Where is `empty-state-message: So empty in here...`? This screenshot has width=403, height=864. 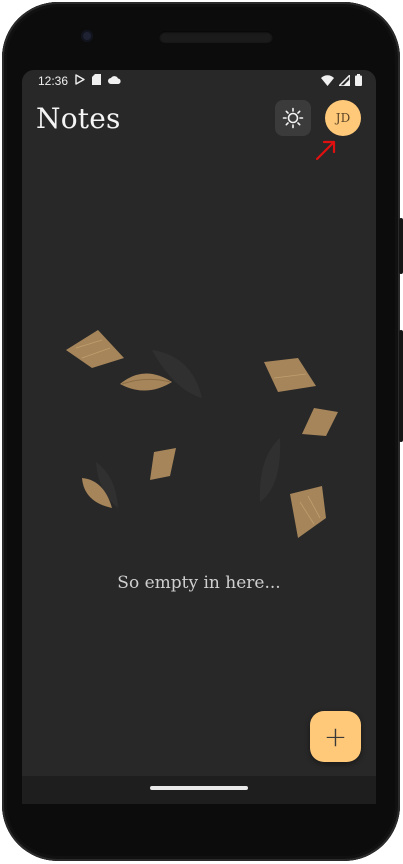
empty-state-message: So empty in here... is located at coordinates (199, 583).